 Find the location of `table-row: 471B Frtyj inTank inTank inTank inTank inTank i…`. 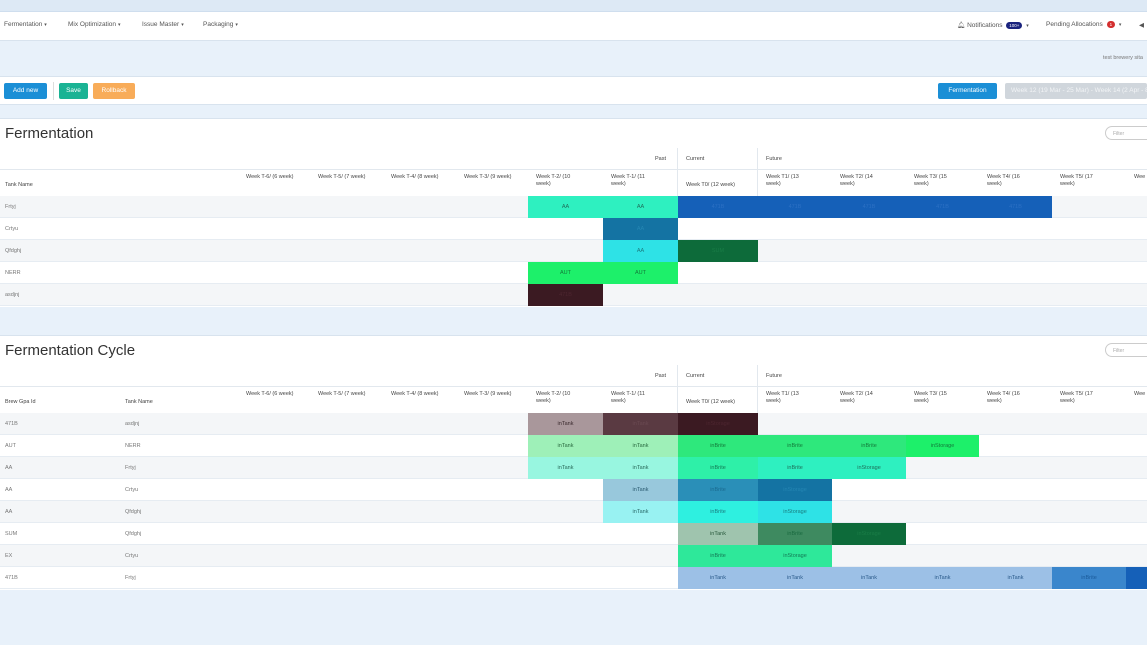

table-row: 471B Frtyj inTank inTank inTank inTank inTank i… is located at coordinates (573, 578).